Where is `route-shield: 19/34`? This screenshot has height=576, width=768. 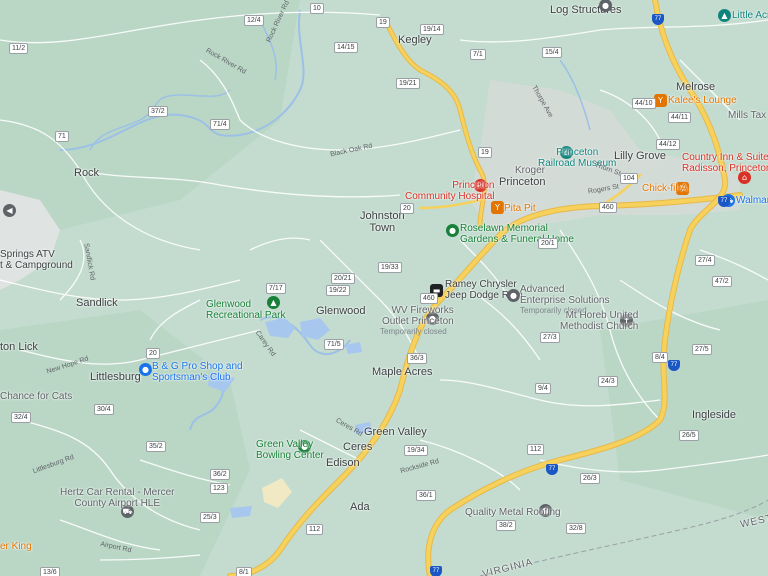
route-shield: 19/34 is located at coordinates (416, 450).